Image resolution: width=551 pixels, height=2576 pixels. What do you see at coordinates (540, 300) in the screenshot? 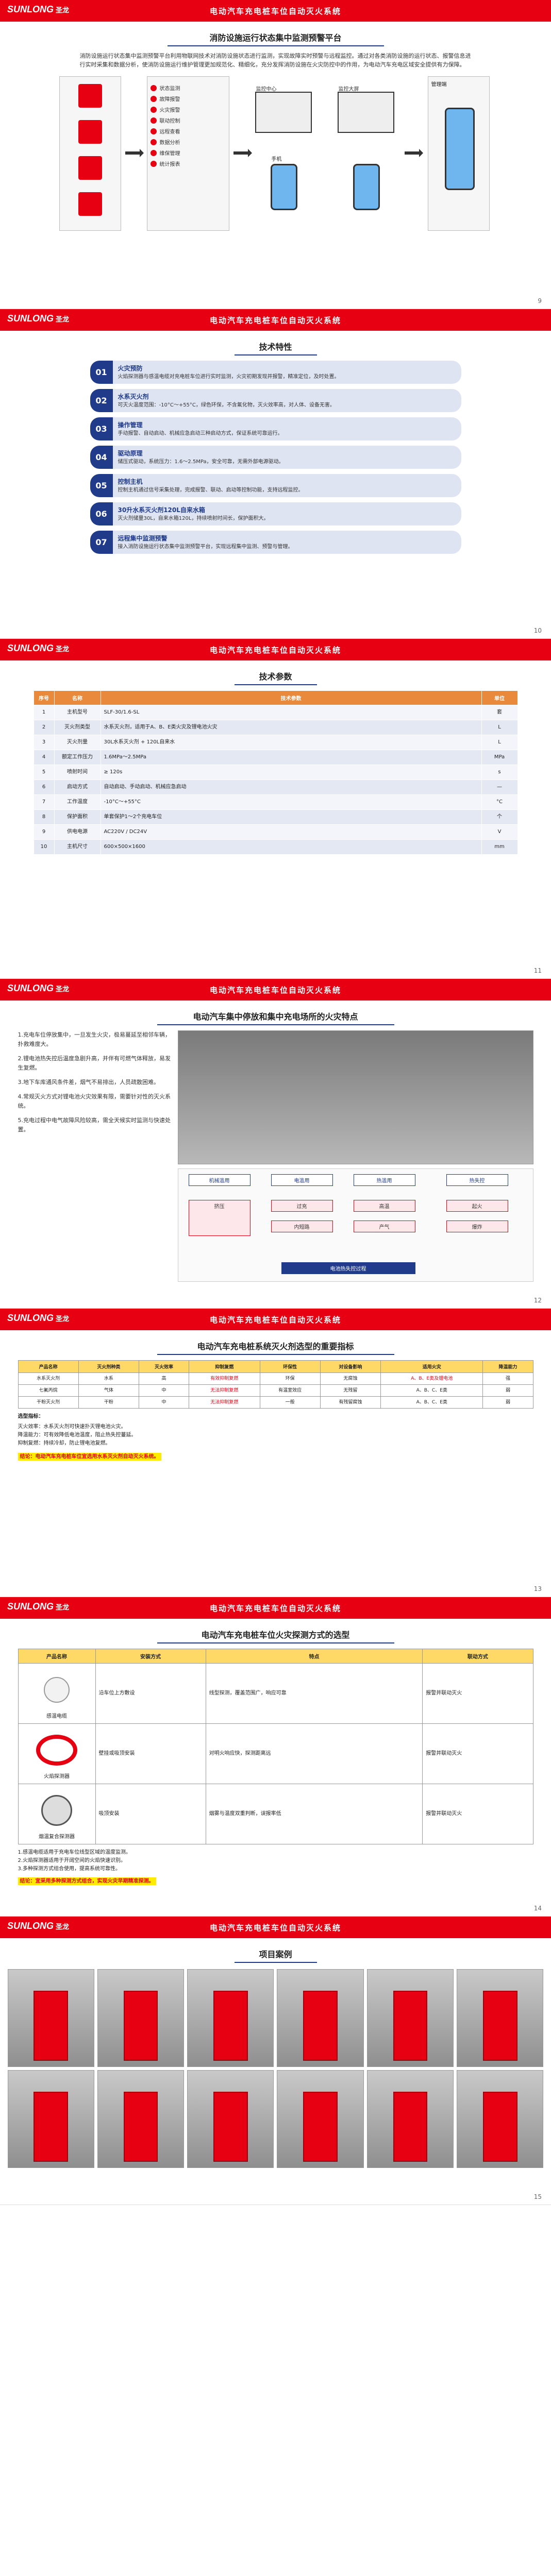
I see `page-number: 9` at bounding box center [540, 300].